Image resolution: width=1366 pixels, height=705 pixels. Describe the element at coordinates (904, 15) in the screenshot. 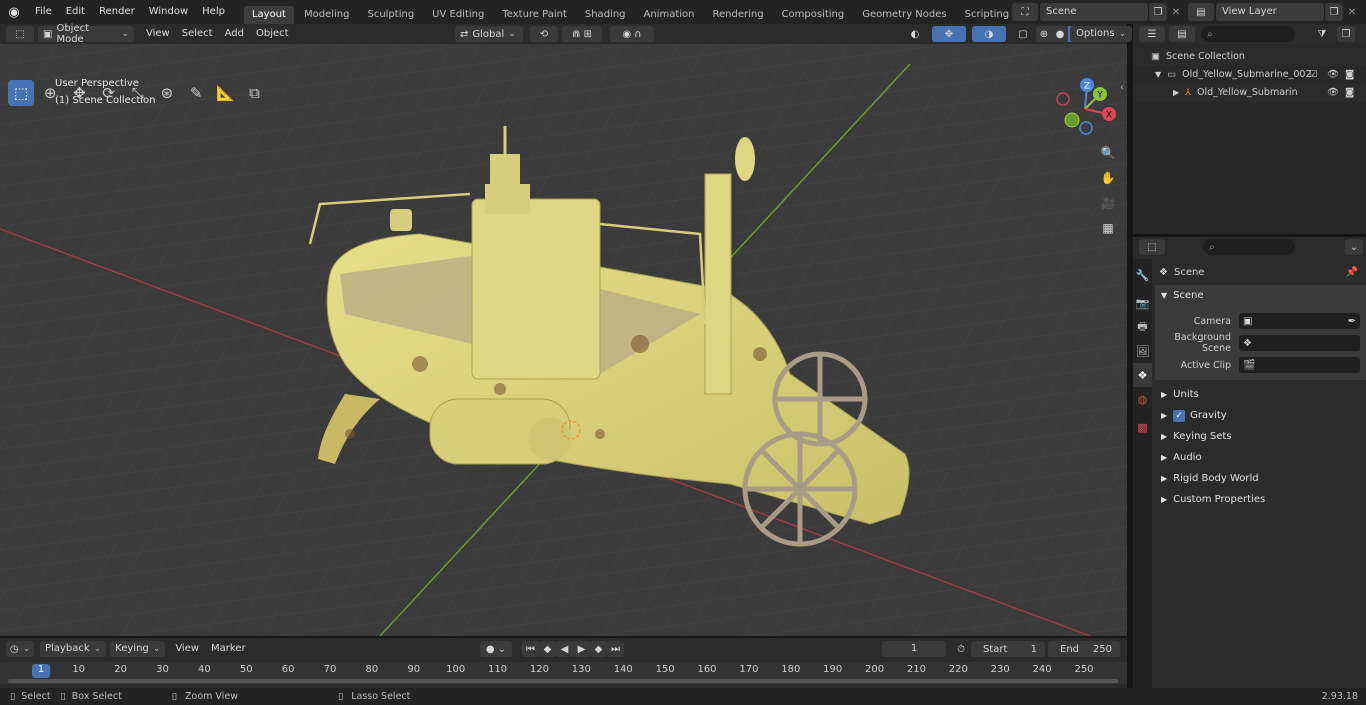

I see `tab-geometry-nodes: Geometry Nodes` at that location.